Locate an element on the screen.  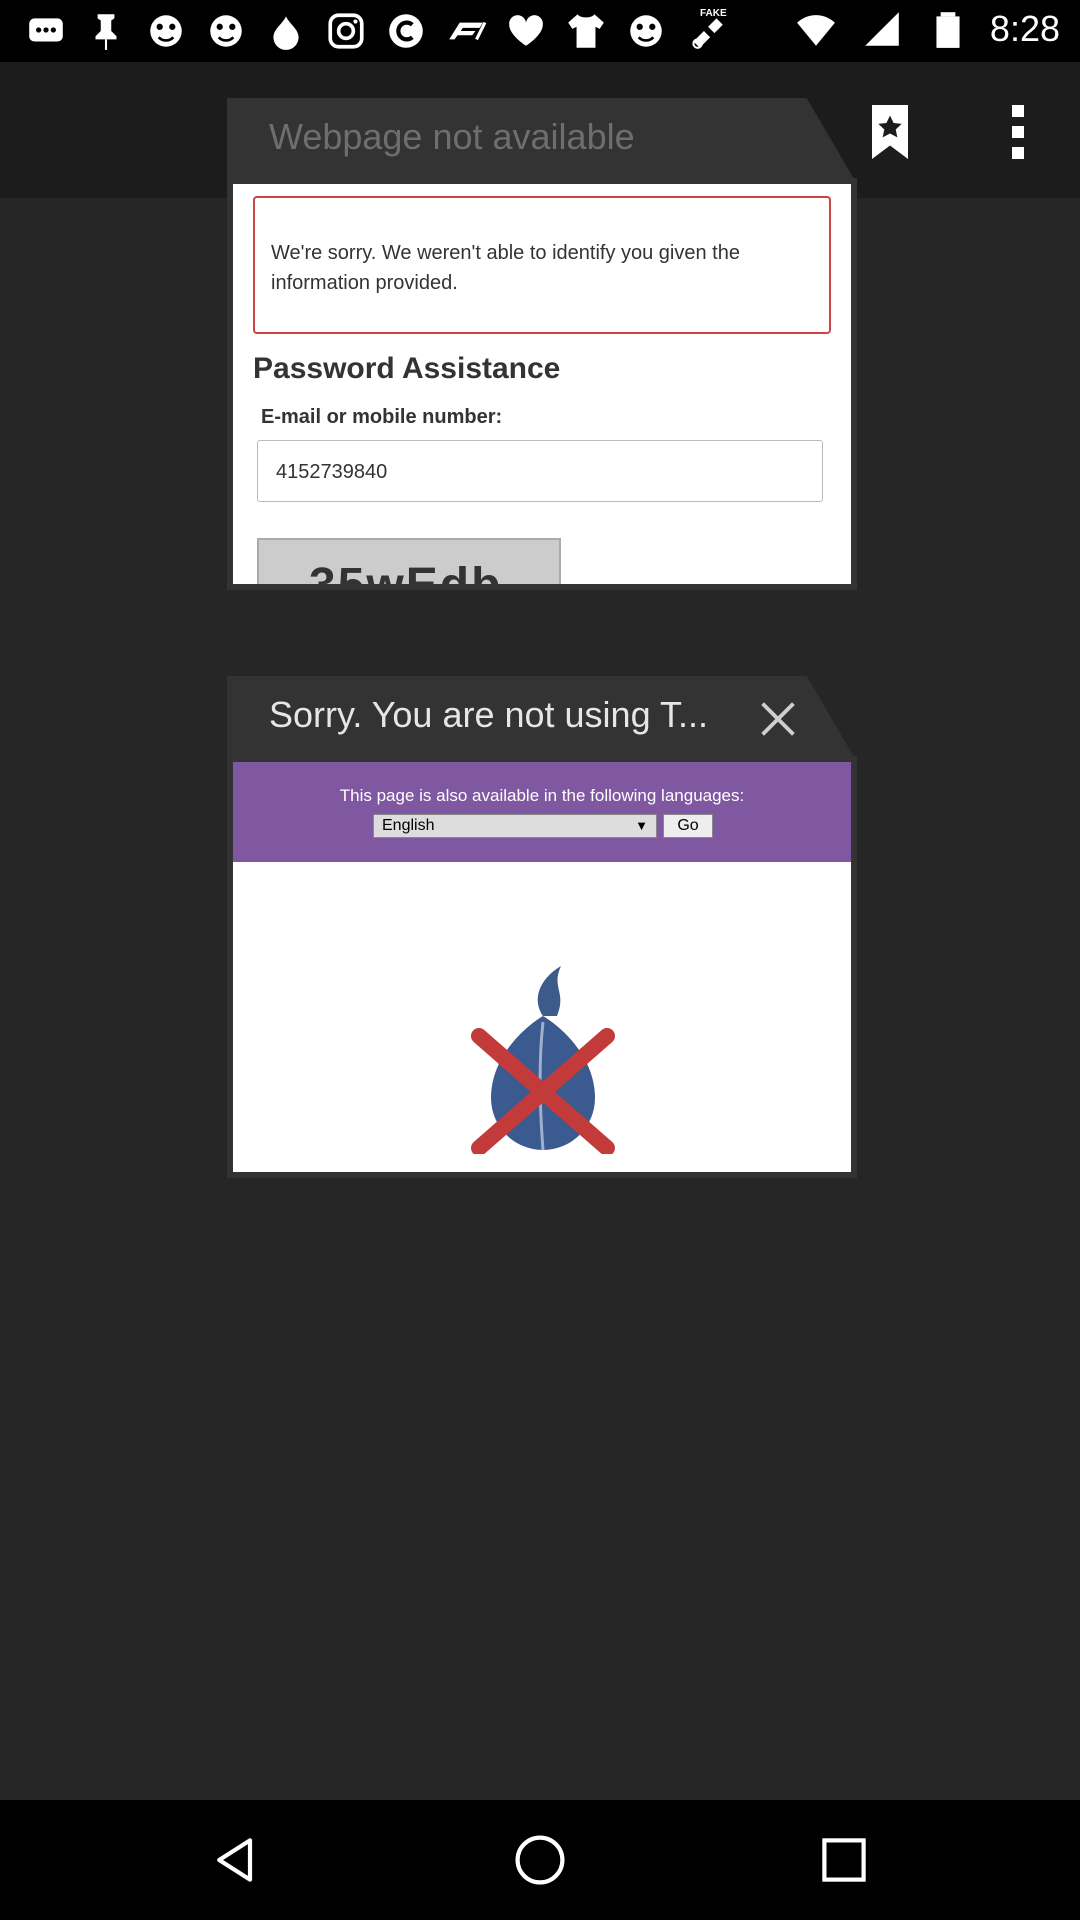
instagram-icon is located at coordinates (346, 31).